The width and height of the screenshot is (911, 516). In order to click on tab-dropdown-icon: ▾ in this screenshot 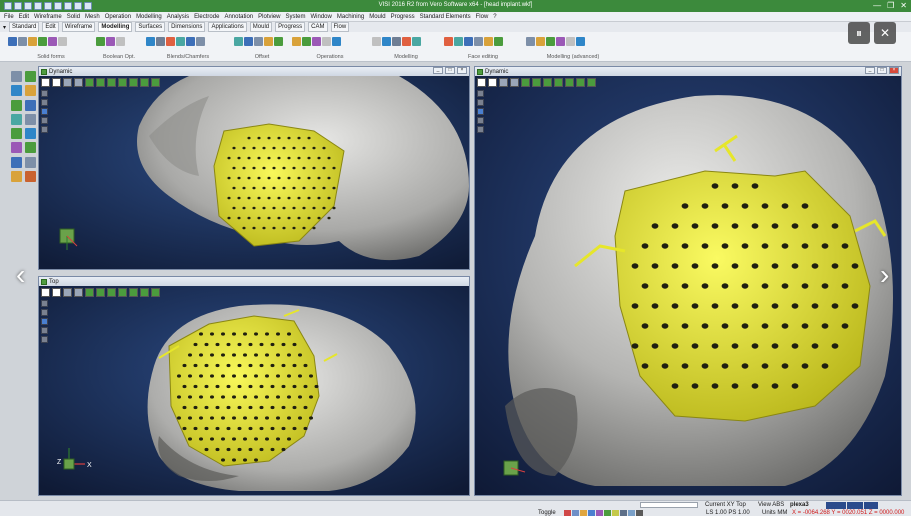, I will do `click(4, 27)`.